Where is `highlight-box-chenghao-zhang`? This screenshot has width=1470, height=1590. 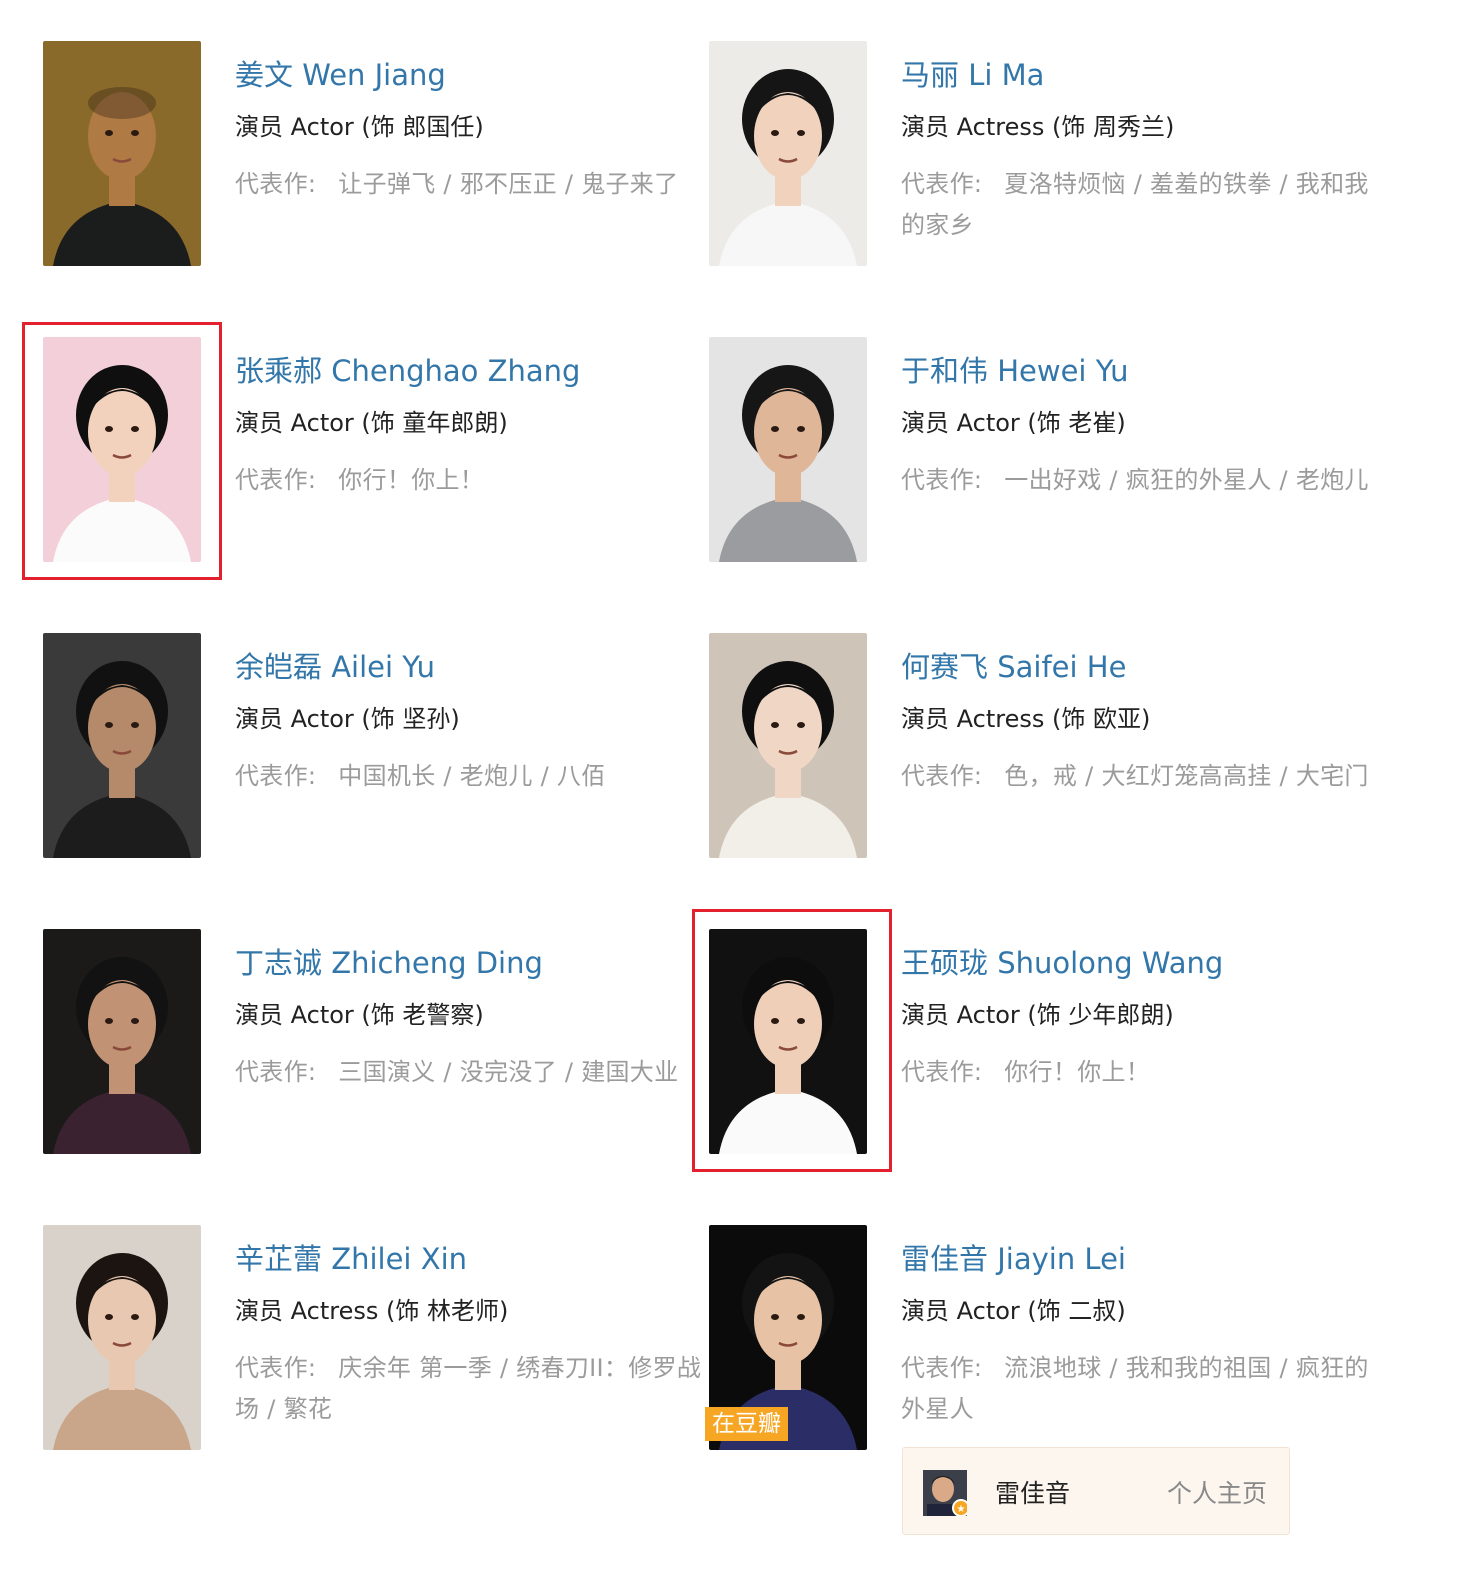
highlight-box-chenghao-zhang is located at coordinates (122, 451).